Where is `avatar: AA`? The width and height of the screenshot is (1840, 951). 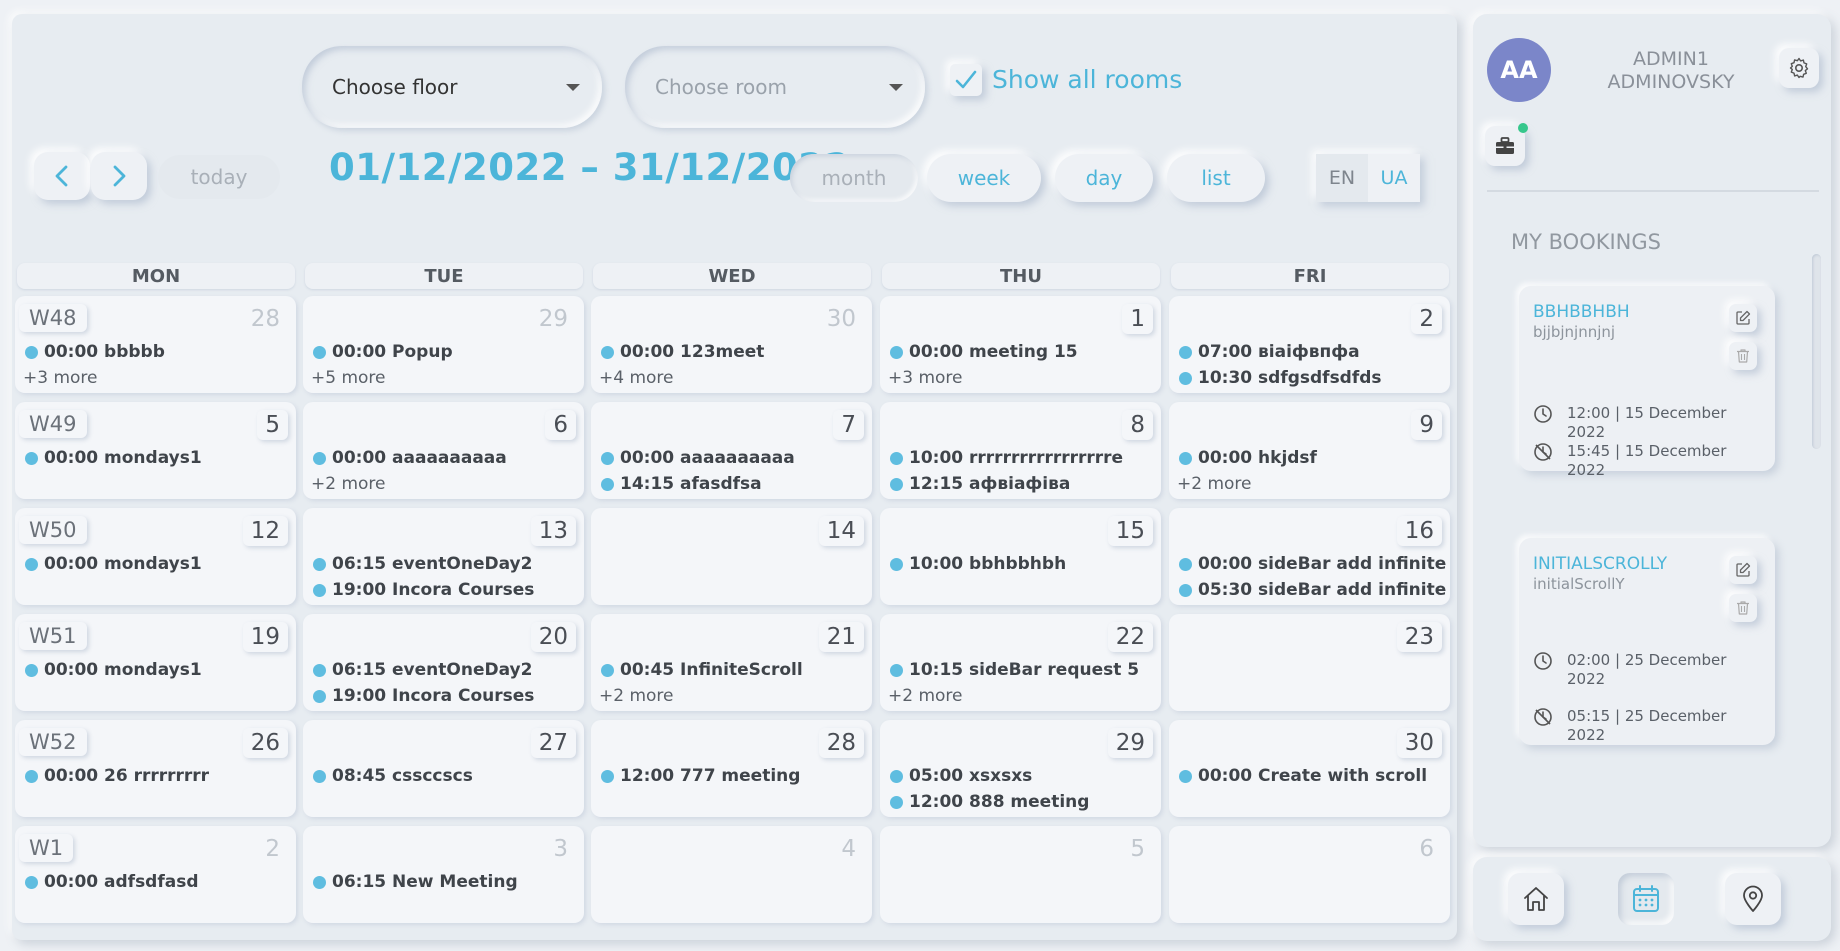
avatar: AA is located at coordinates (1519, 70).